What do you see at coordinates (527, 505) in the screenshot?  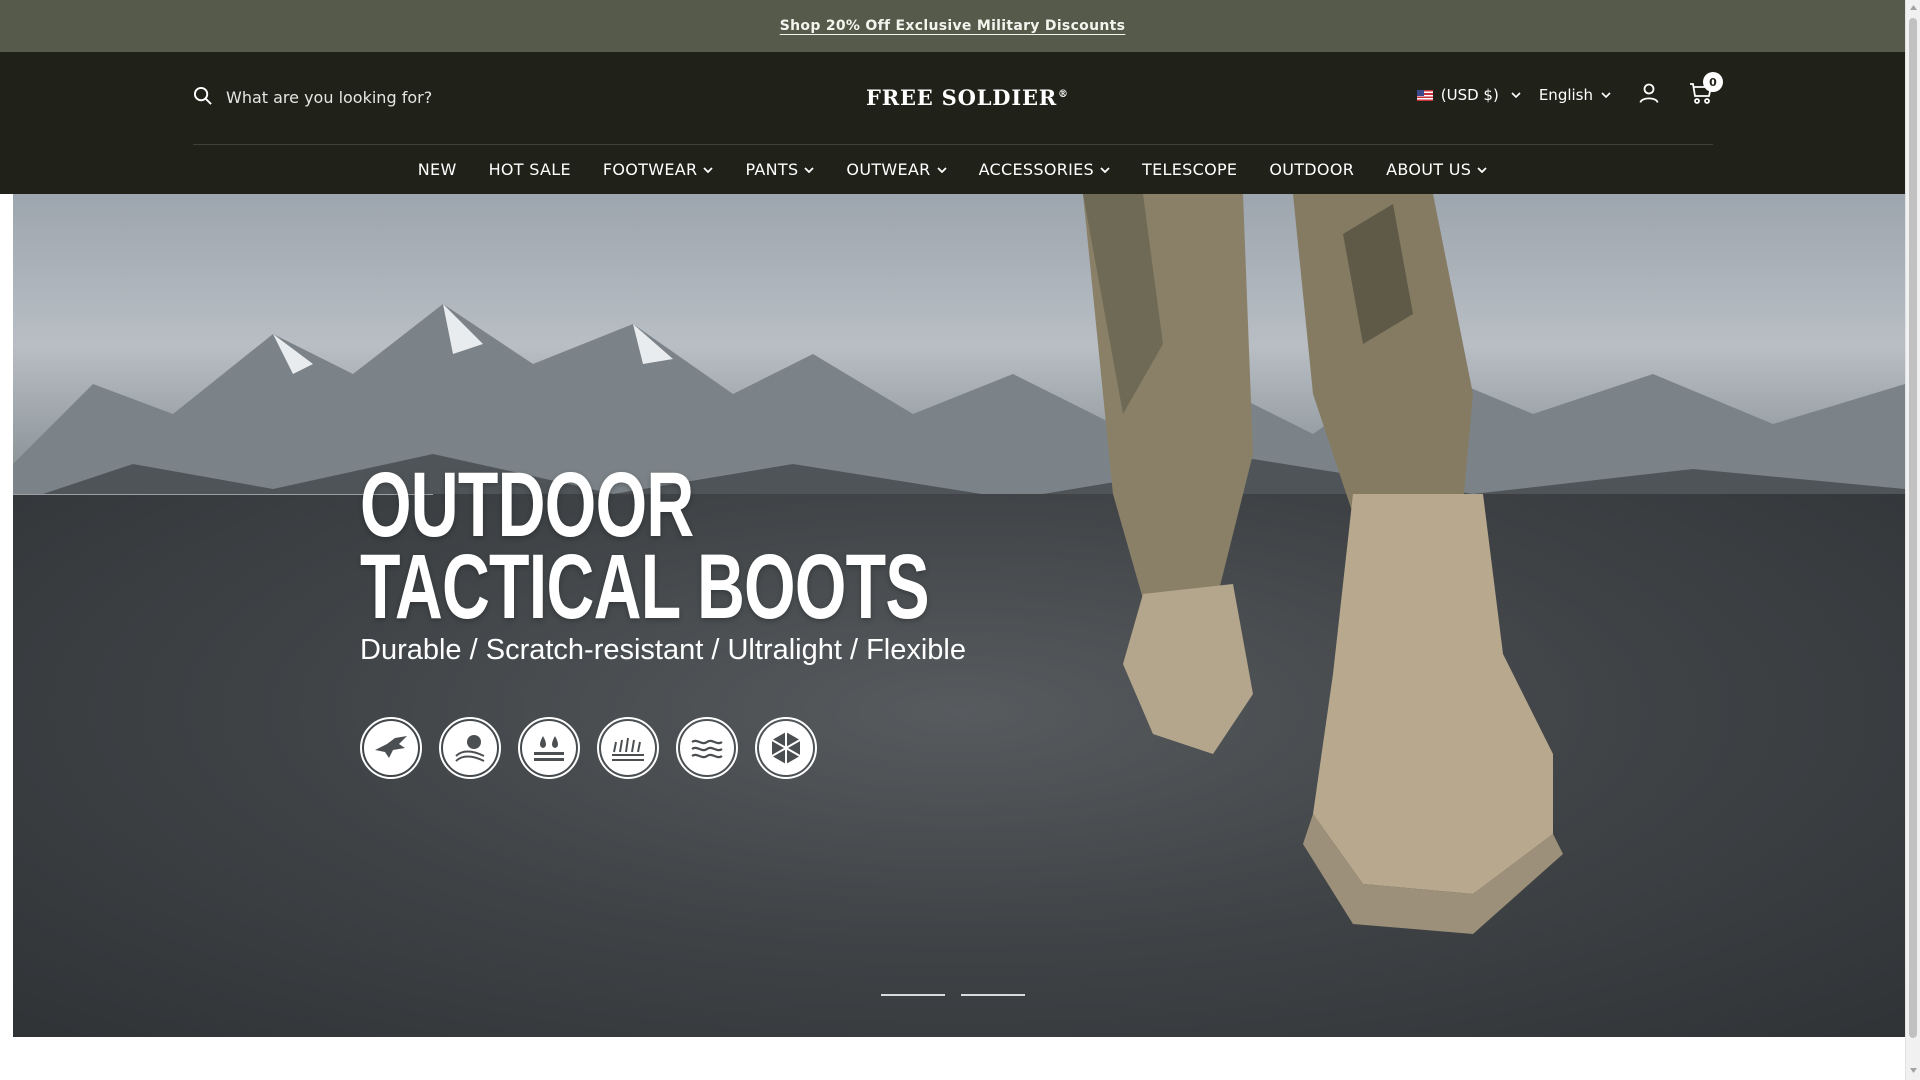 I see `hero-title-line-1: OUTDOOR` at bounding box center [527, 505].